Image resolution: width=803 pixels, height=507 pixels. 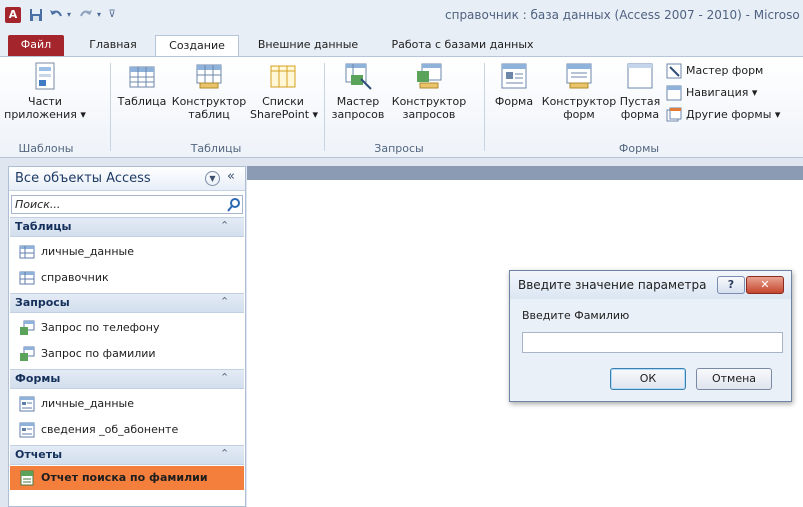 What do you see at coordinates (124, 477) in the screenshot?
I see `nav-item-label: Отчет поиска по фамилии` at bounding box center [124, 477].